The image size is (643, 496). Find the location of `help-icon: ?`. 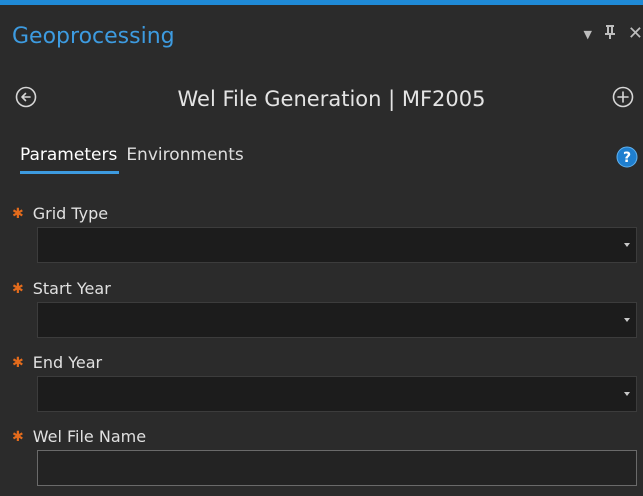

help-icon: ? is located at coordinates (627, 157).